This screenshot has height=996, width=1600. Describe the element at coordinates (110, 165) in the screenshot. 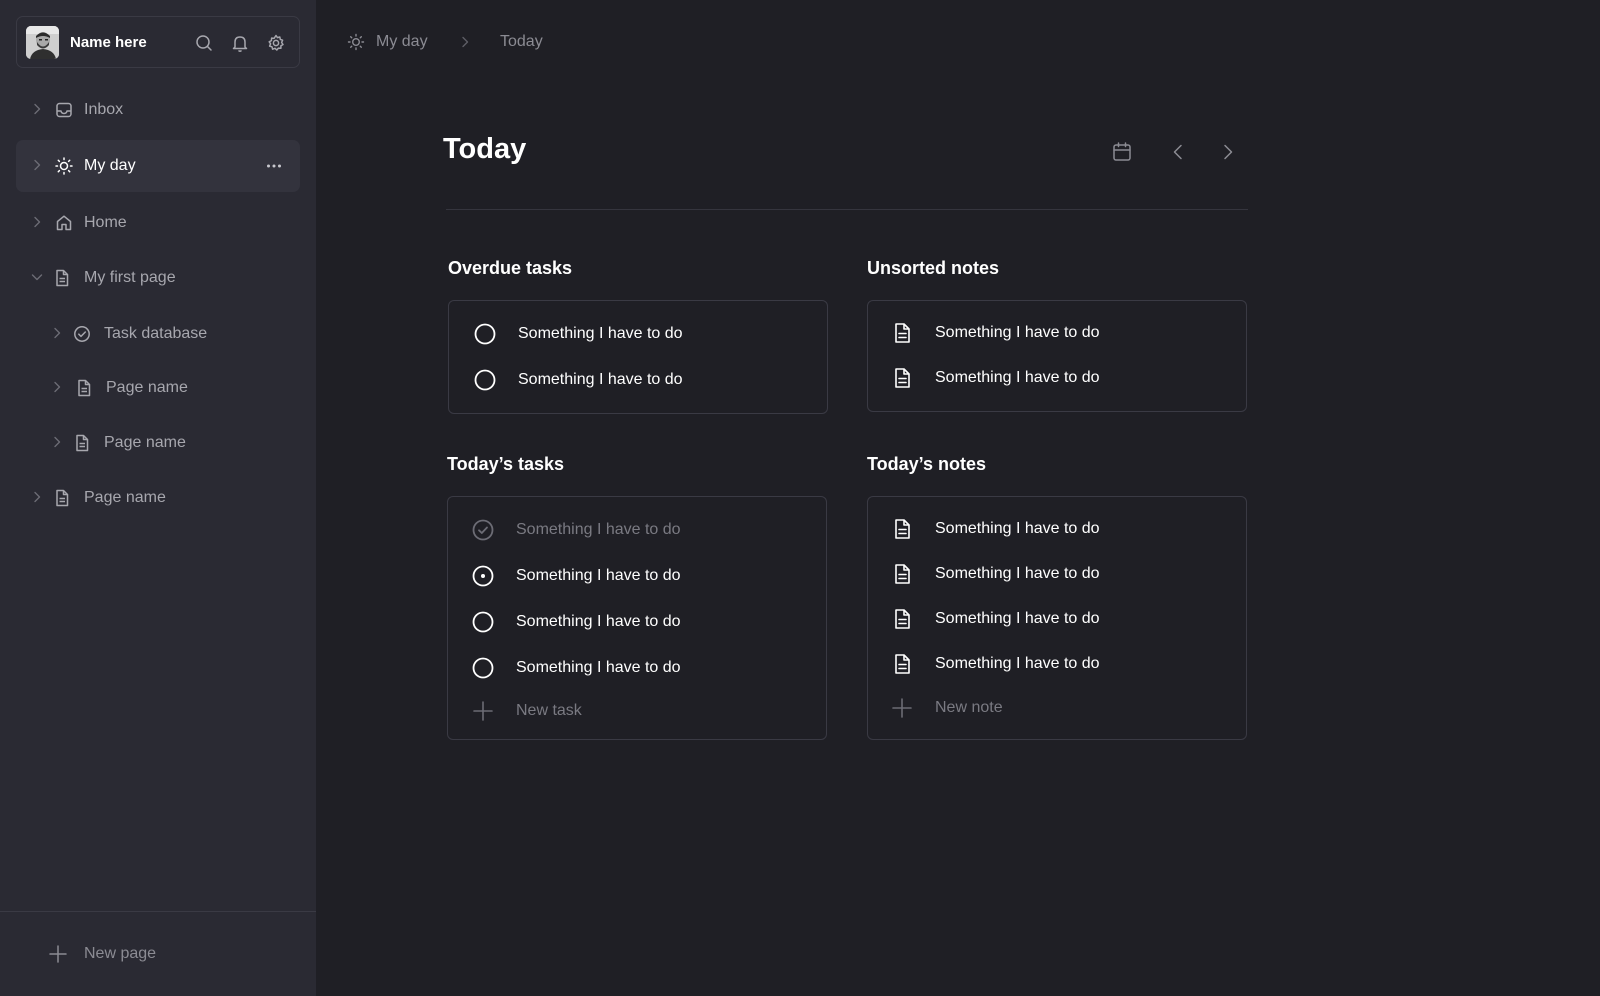

I see `sidebar-item-label: My day` at that location.